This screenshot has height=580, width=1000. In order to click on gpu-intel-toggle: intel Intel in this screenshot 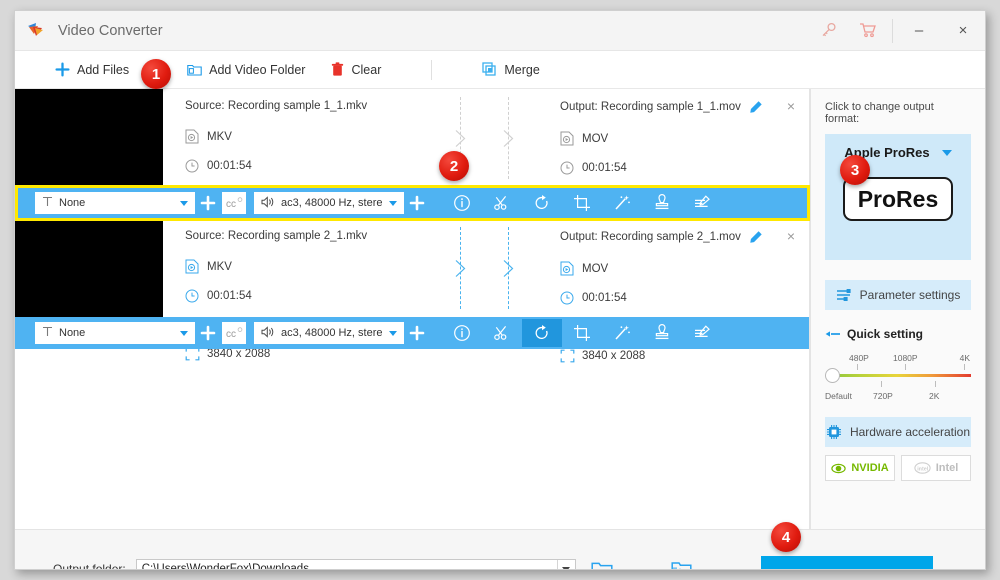, I will do `click(936, 468)`.